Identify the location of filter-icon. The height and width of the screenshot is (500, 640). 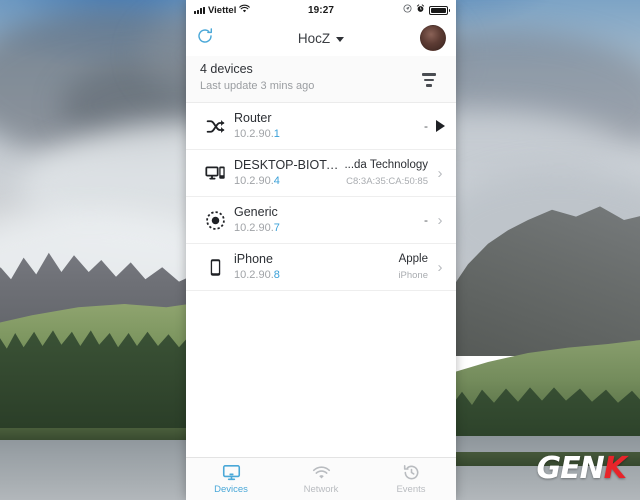
(429, 80).